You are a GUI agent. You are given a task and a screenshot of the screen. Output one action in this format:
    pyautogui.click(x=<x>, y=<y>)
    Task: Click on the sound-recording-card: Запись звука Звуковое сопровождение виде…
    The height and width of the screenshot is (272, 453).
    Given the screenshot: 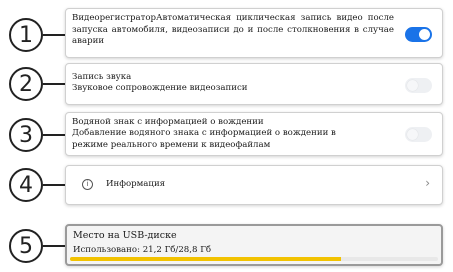 What is the action you would take?
    pyautogui.click(x=254, y=84)
    